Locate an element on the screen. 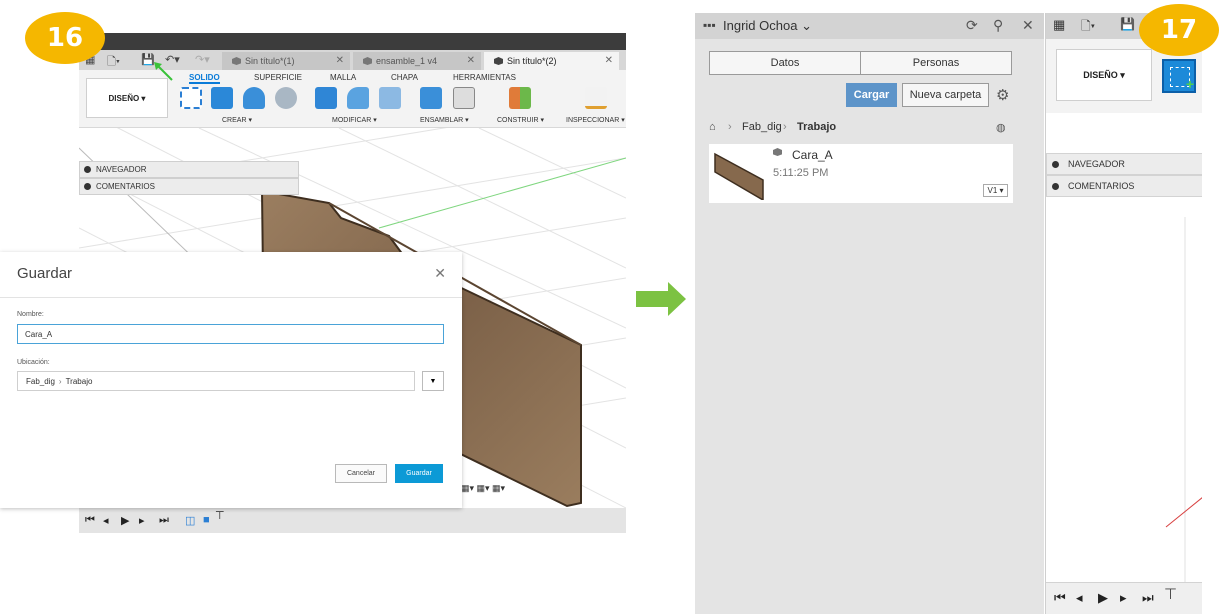 The width and height of the screenshot is (1221, 614). file-menu-icon: 🗋▾ is located at coordinates (1088, 27).